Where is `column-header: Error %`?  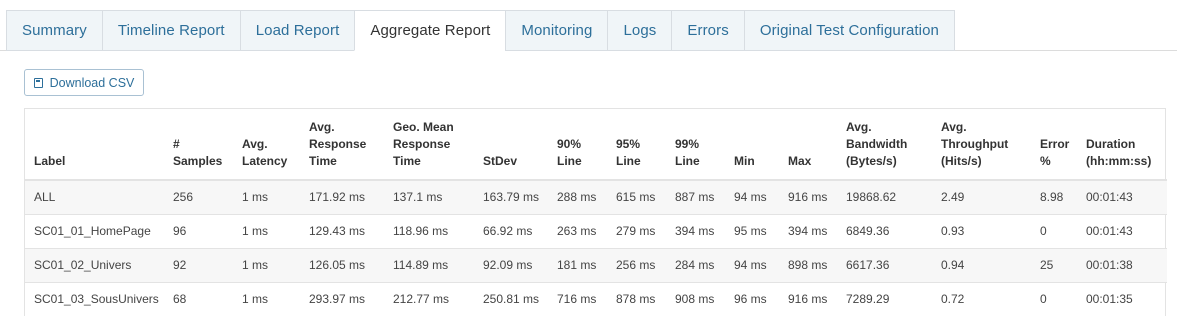 column-header: Error % is located at coordinates (1054, 145).